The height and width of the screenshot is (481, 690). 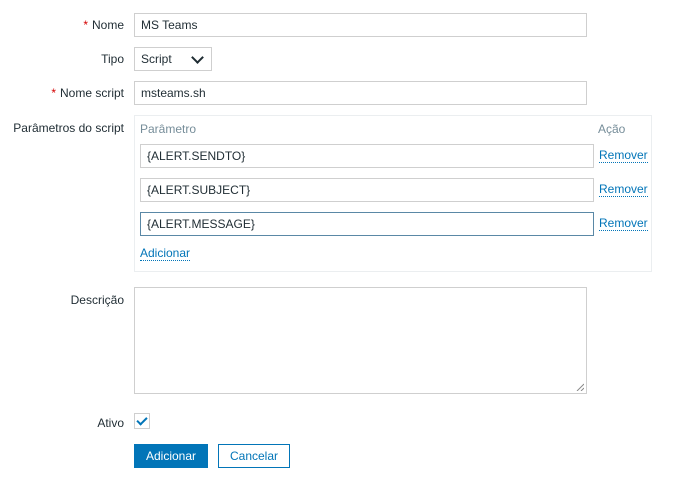 I want to click on add-param-link: Adicionar, so click(x=165, y=254).